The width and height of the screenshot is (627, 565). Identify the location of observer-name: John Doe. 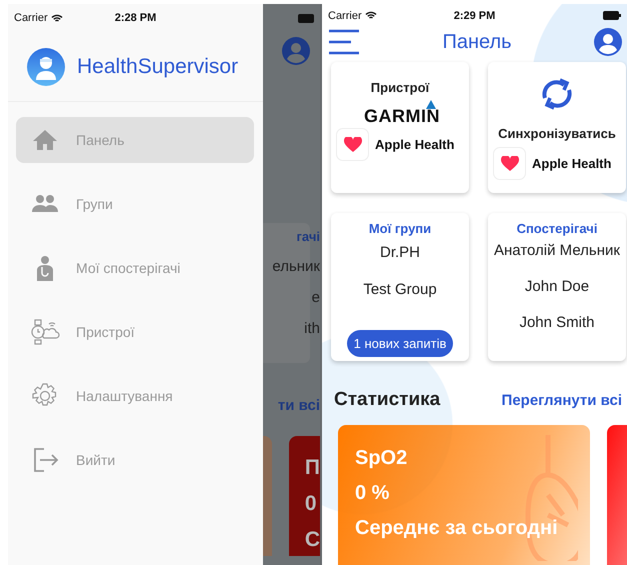
(557, 286).